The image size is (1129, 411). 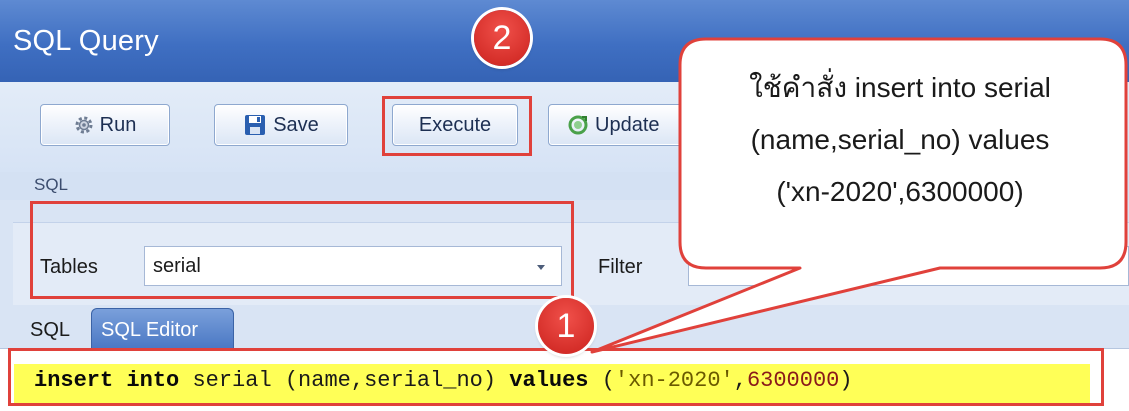 I want to click on callout-line-1: ใช้คำสั่ง insert into serial, so click(x=900, y=87).